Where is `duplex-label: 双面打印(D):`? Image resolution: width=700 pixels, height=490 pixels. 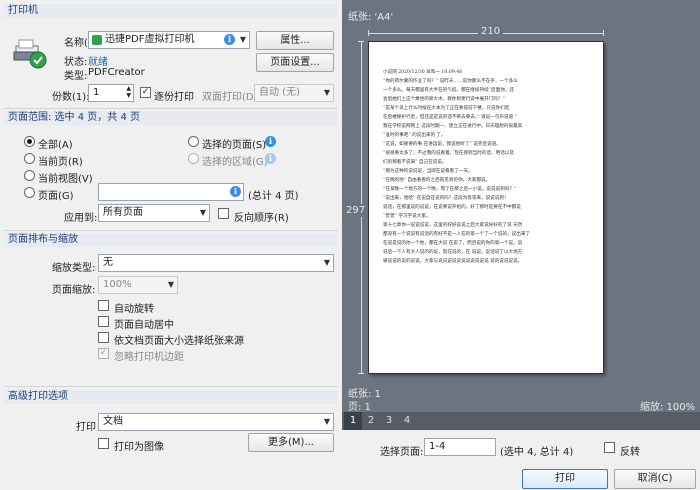 duplex-label: 双面打印(D): is located at coordinates (231, 97).